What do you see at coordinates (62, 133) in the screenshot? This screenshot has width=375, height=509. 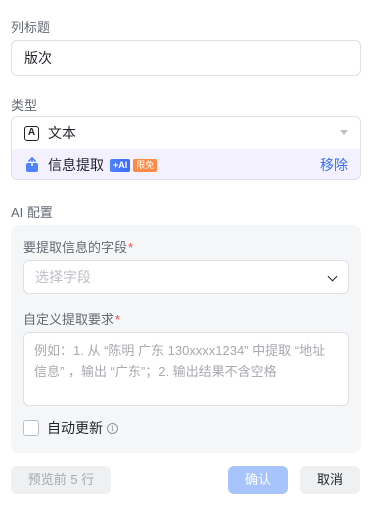 I see `type-option-text-label: 文本` at bounding box center [62, 133].